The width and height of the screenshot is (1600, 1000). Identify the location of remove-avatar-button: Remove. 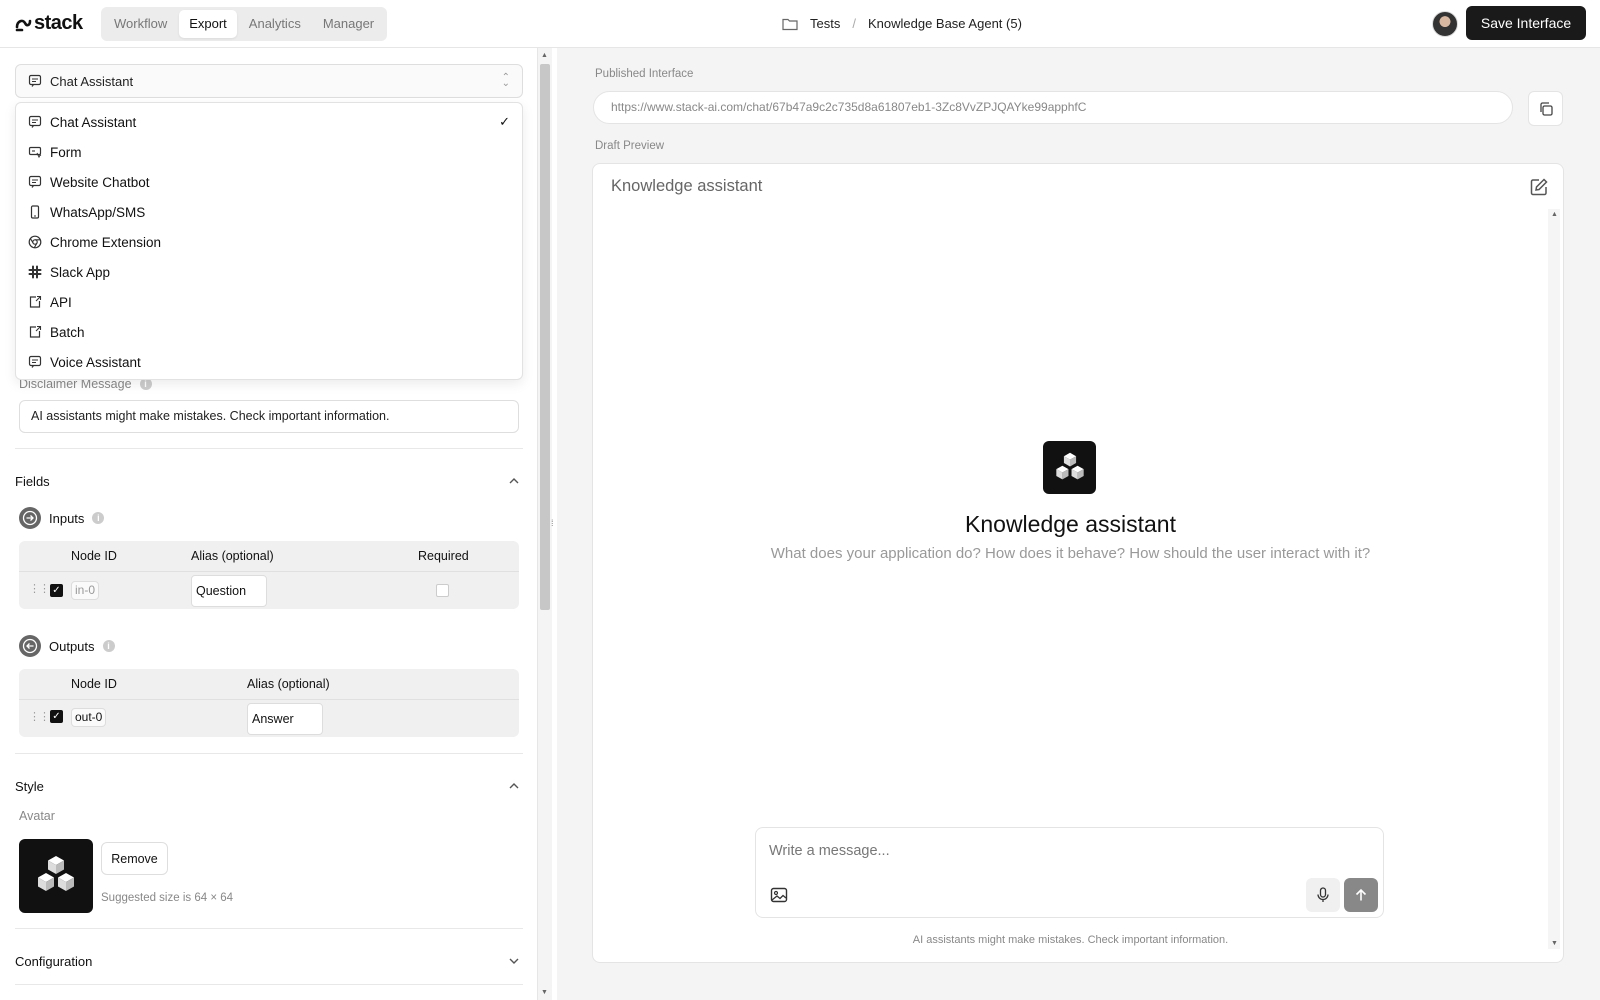
(134, 858).